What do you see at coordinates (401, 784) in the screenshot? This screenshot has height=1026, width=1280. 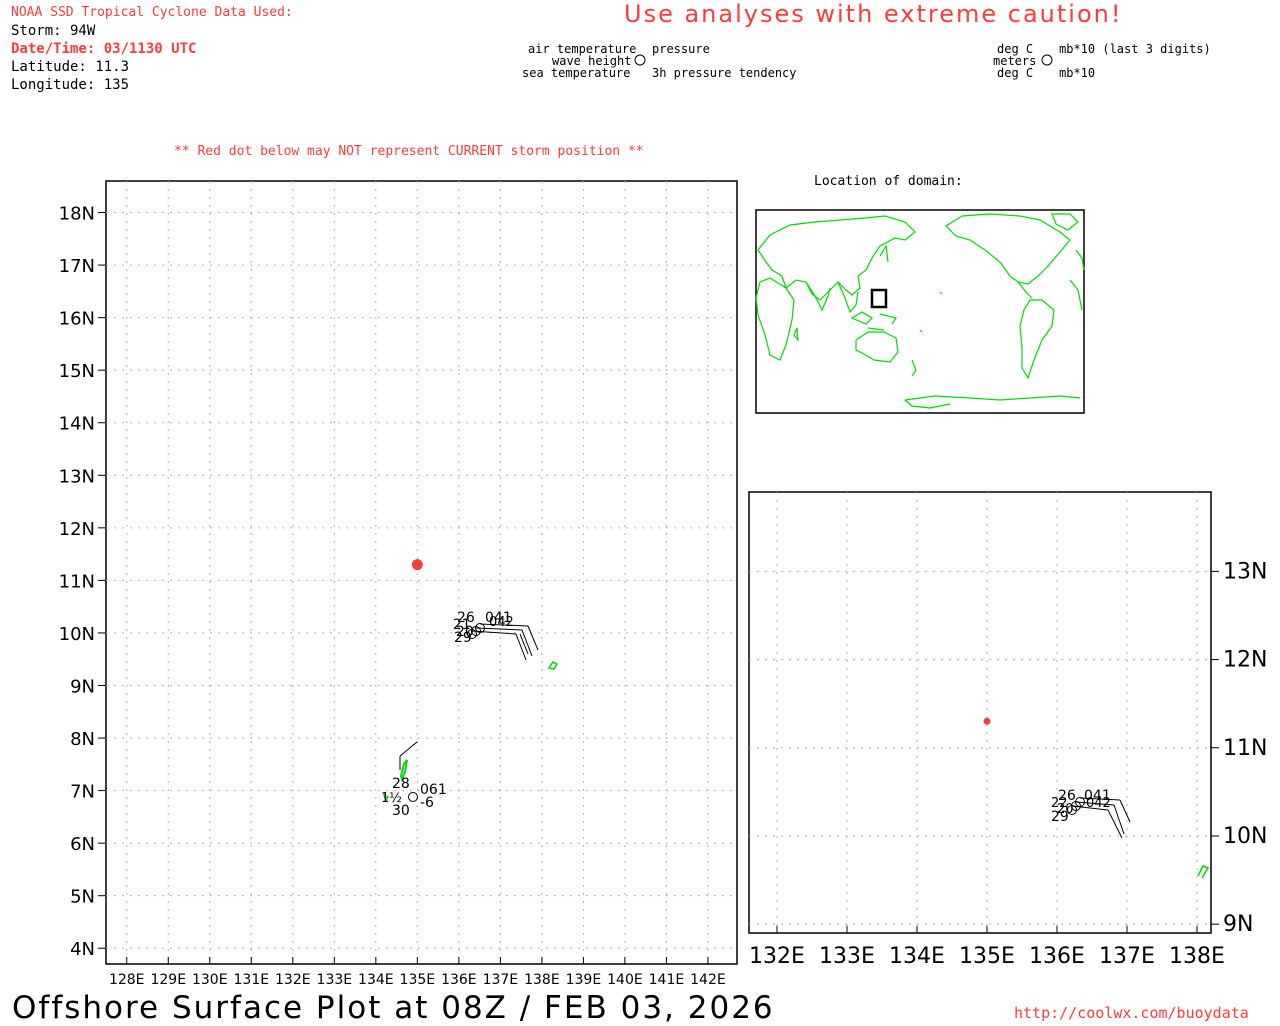 I see `main-obs-airtemp: 28` at bounding box center [401, 784].